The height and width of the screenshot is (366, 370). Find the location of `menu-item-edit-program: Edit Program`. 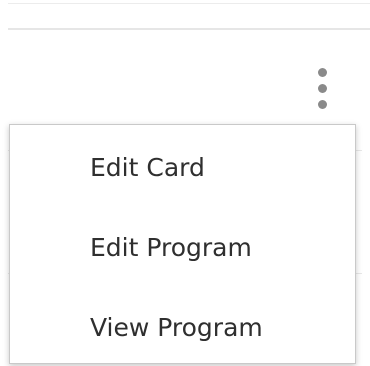

menu-item-edit-program: Edit Program is located at coordinates (182, 247).